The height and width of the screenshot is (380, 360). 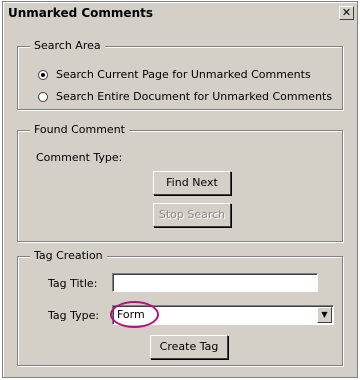 I want to click on title-bar: Unmarked Comments ✕, so click(x=180, y=13).